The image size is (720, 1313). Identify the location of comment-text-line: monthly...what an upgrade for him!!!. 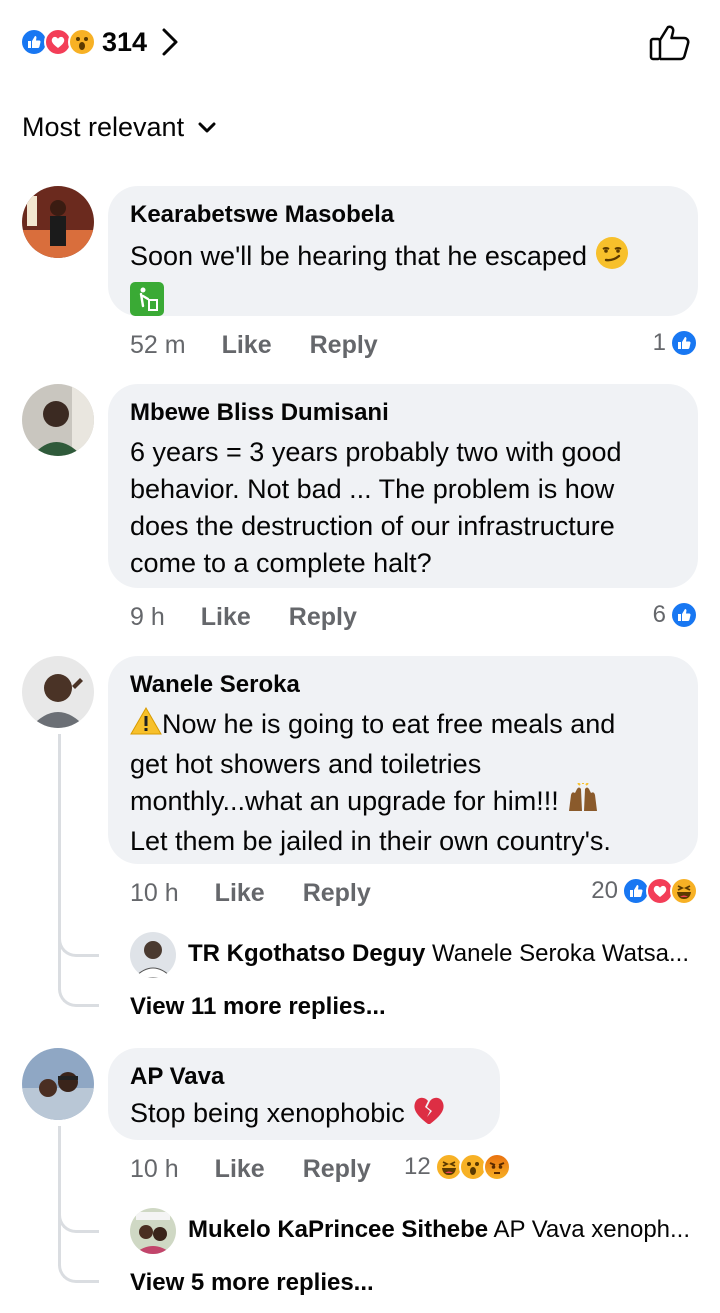
(344, 801).